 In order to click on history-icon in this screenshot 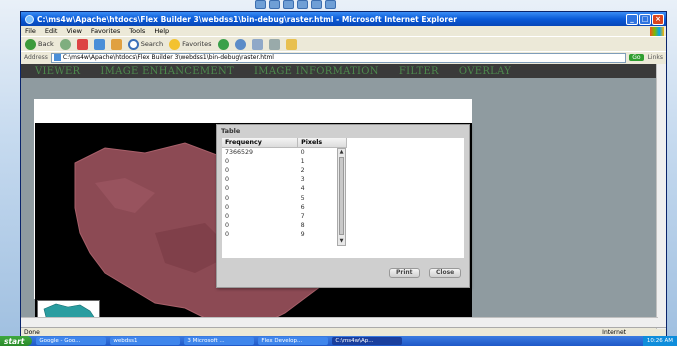, I will do `click(240, 44)`.